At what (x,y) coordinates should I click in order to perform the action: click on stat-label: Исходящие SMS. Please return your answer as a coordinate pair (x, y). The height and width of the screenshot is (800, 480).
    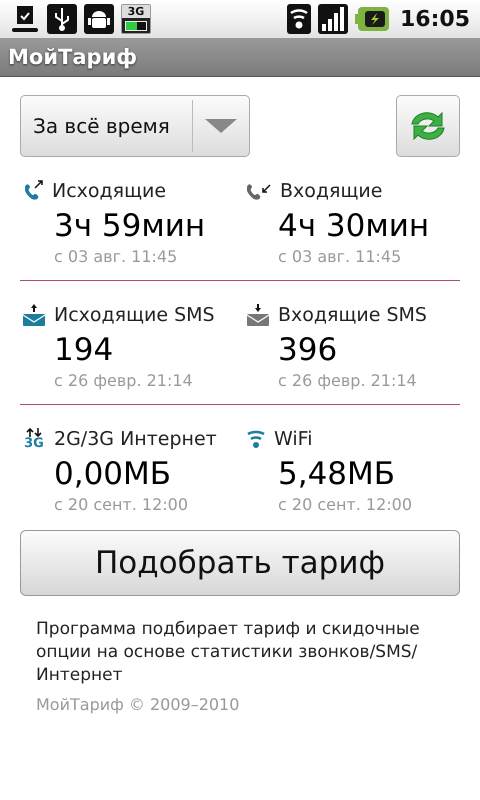
    Looking at the image, I should click on (134, 315).